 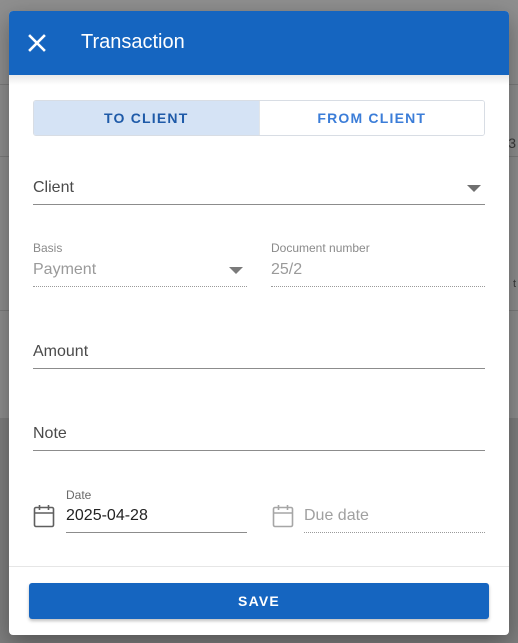 What do you see at coordinates (259, 188) in the screenshot?
I see `client-select: Client` at bounding box center [259, 188].